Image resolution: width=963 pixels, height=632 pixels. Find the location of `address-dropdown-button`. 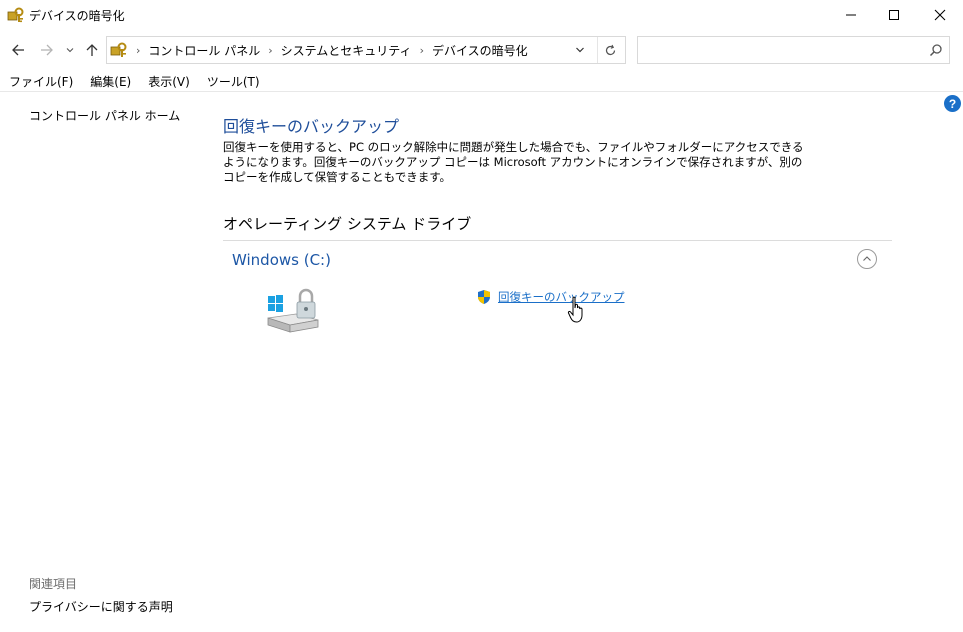

address-dropdown-button is located at coordinates (580, 50).